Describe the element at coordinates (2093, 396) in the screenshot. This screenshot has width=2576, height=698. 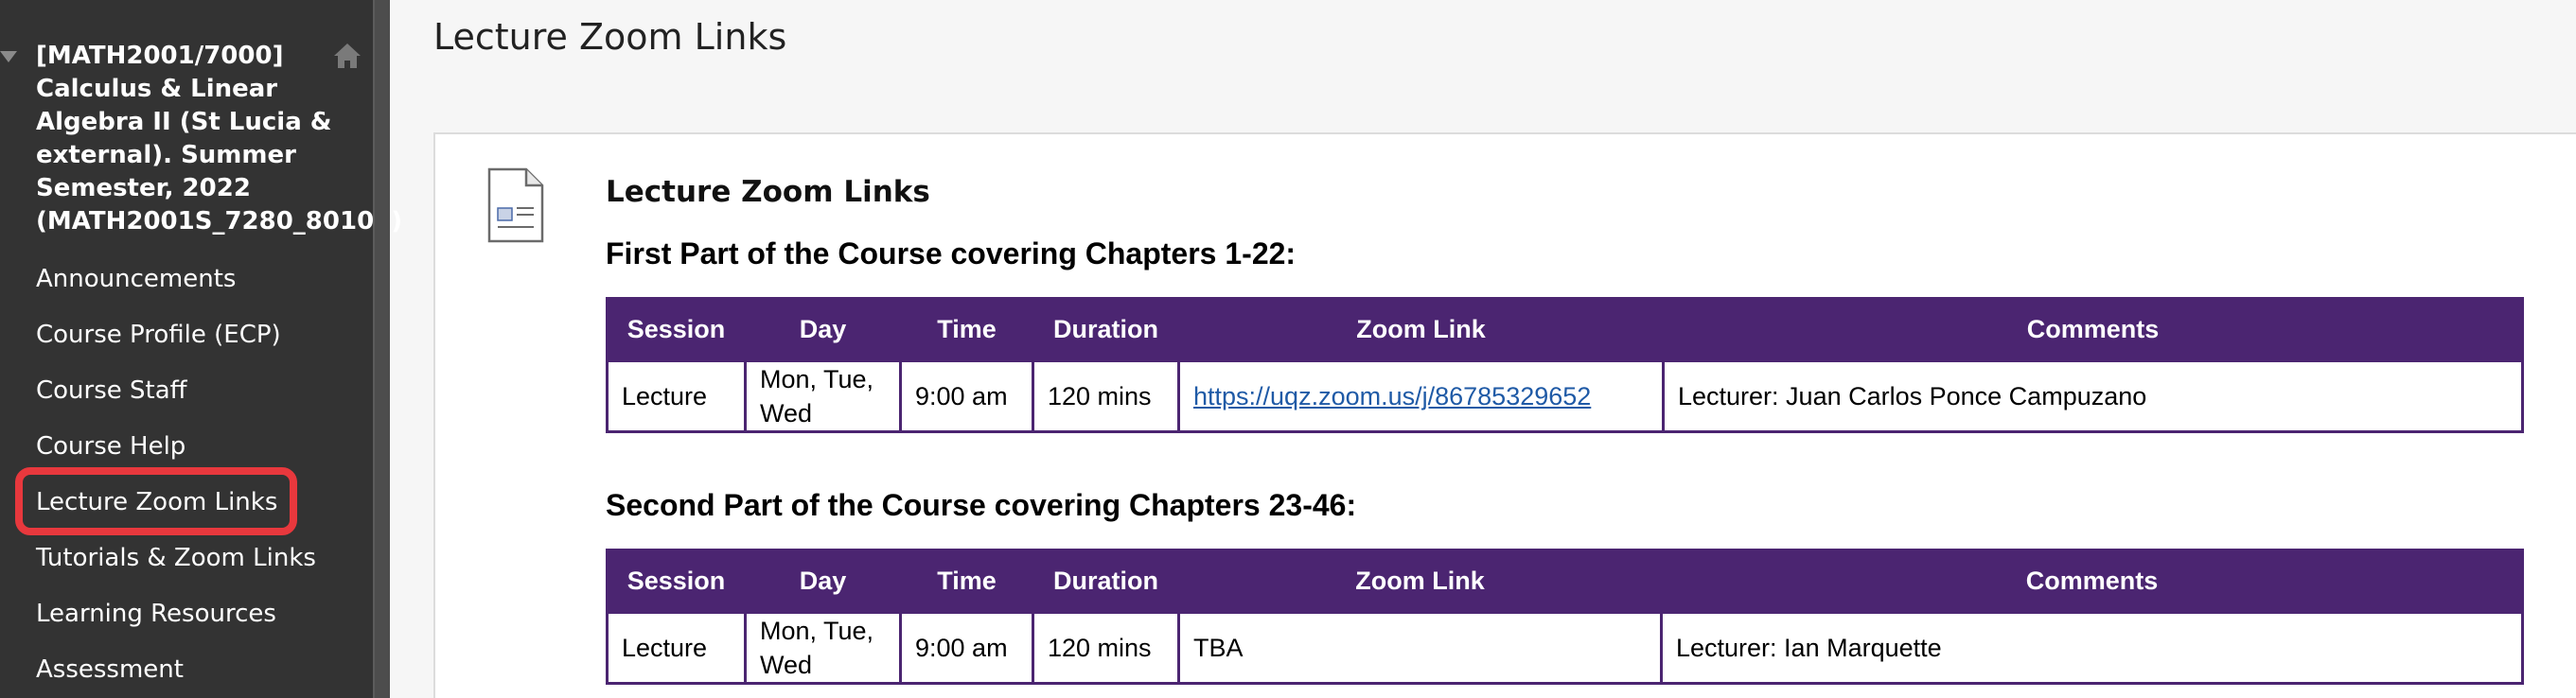
I see `comments-cell: Lecturer: Juan Carlos Ponce Campuzano` at that location.